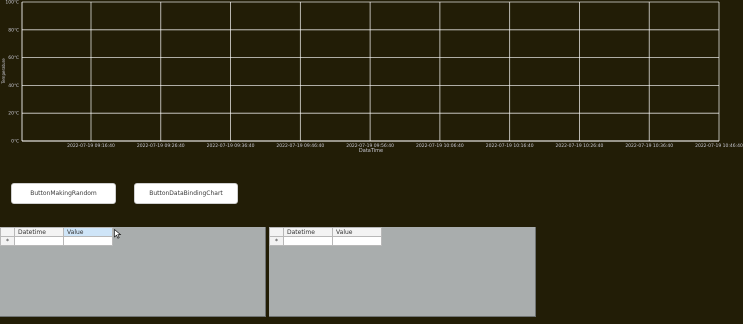 This screenshot has width=743, height=324. What do you see at coordinates (440, 146) in the screenshot?
I see `x-tick-label: 2022-07-19 10:06:40` at bounding box center [440, 146].